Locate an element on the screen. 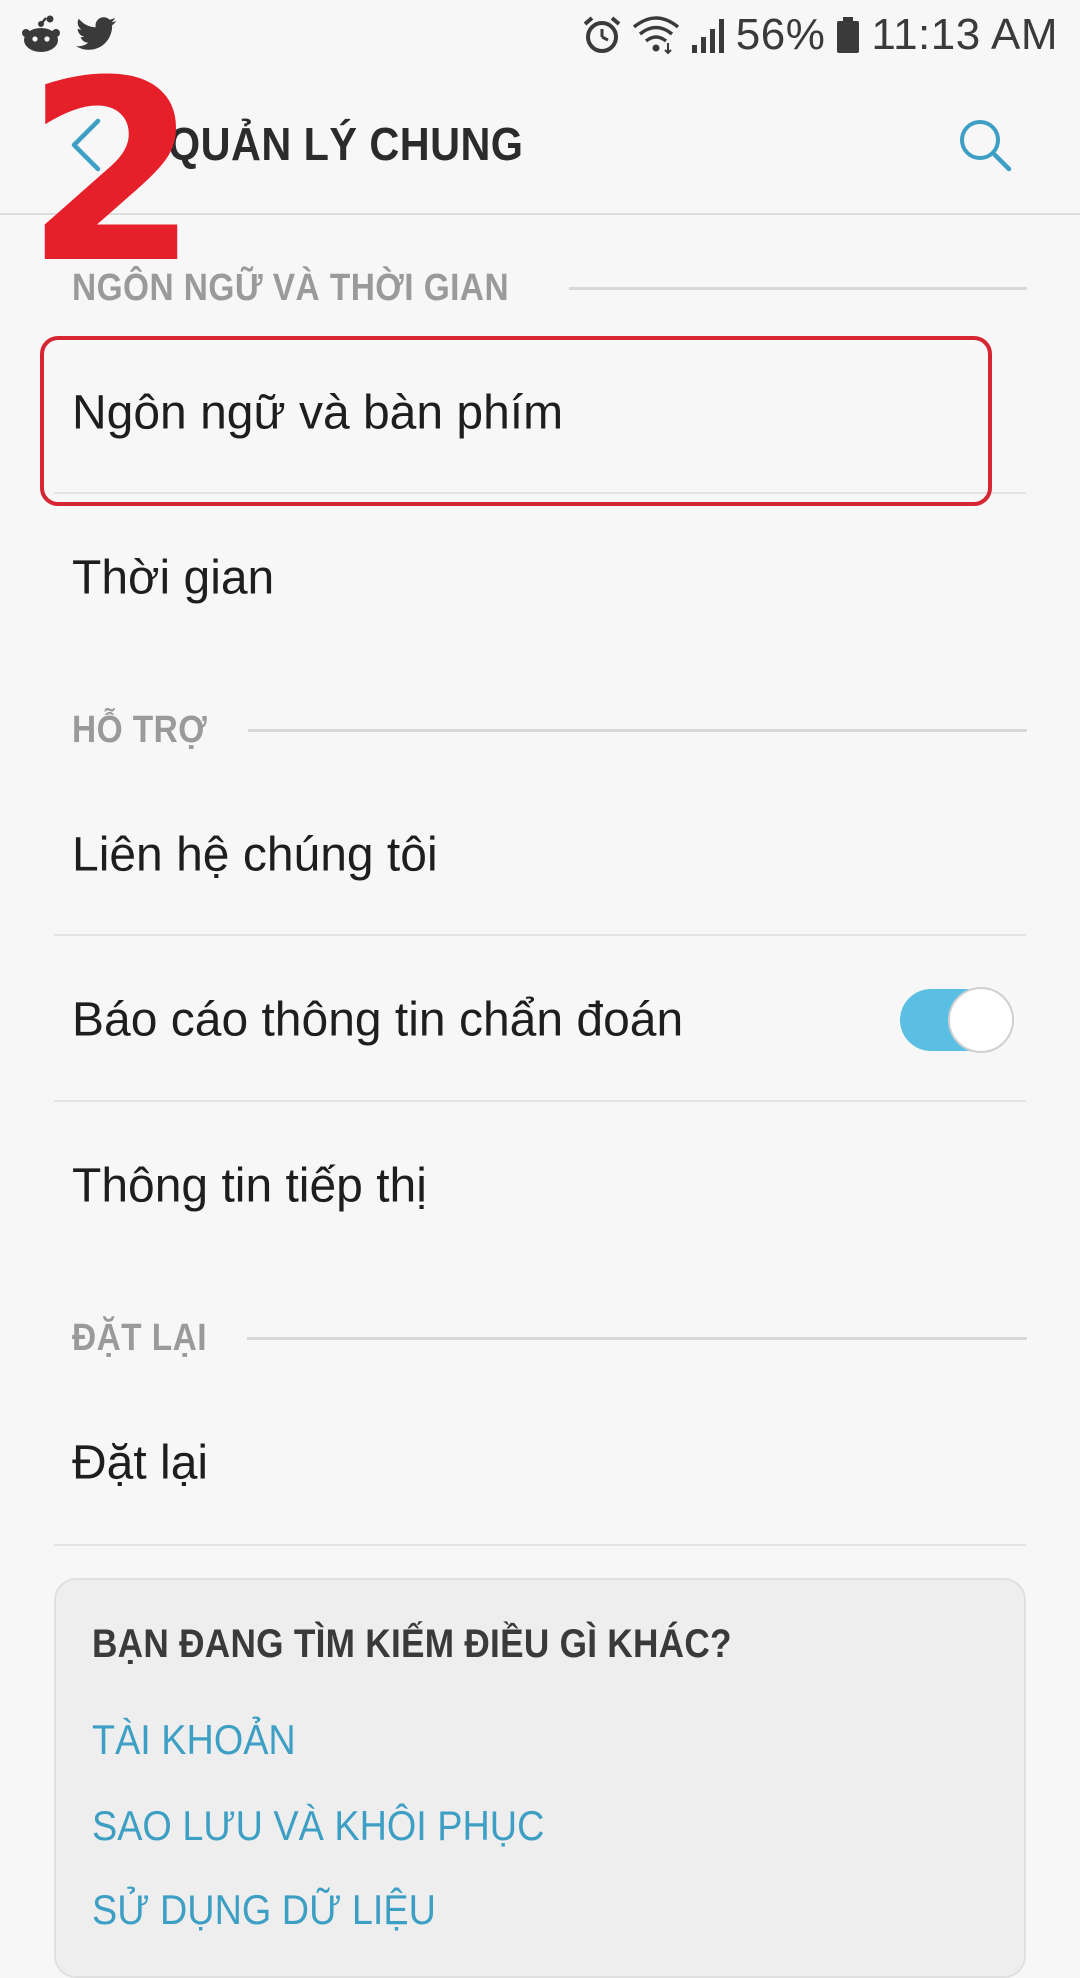  page-title: QUẢN LÝ CHUNG is located at coordinates (346, 144).